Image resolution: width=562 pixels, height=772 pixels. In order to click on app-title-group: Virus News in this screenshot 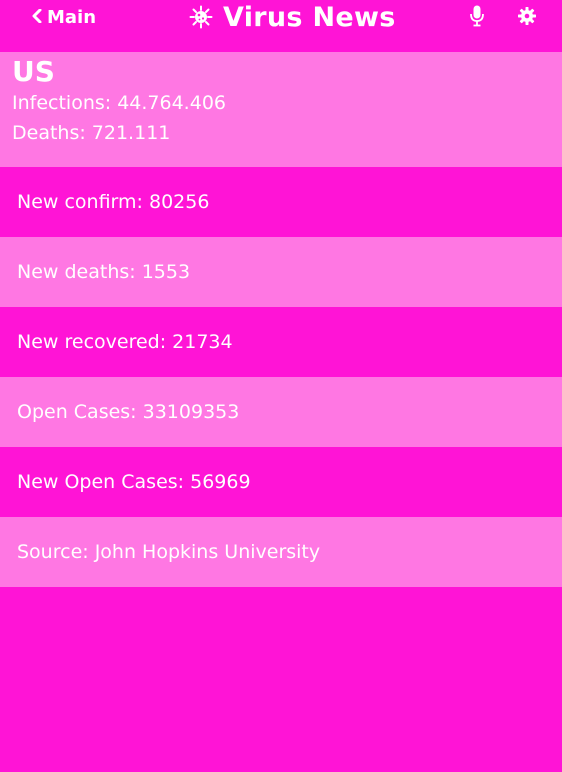, I will do `click(292, 17)`.